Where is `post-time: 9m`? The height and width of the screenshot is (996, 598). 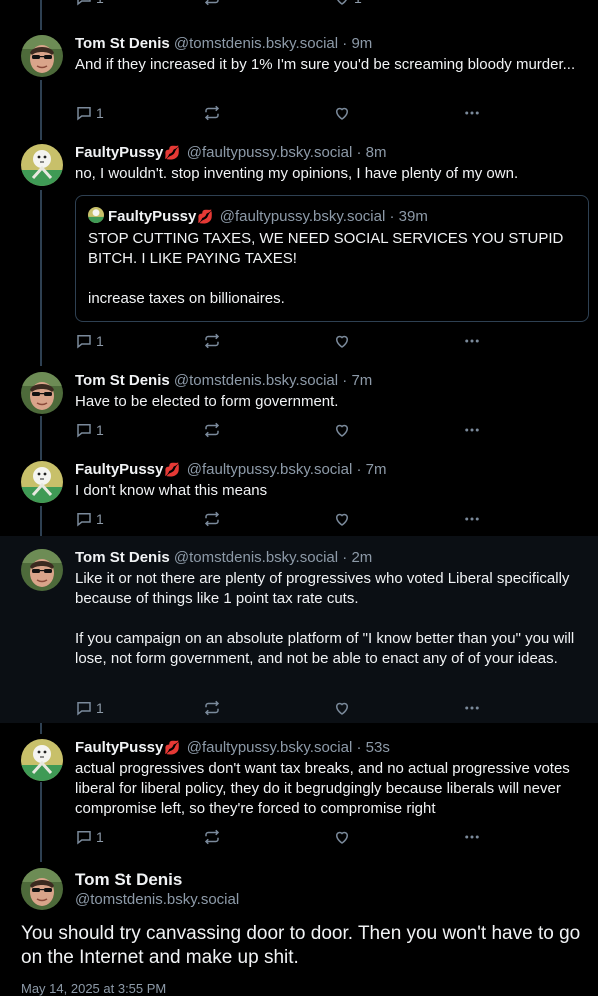
post-time: 9m is located at coordinates (361, 43).